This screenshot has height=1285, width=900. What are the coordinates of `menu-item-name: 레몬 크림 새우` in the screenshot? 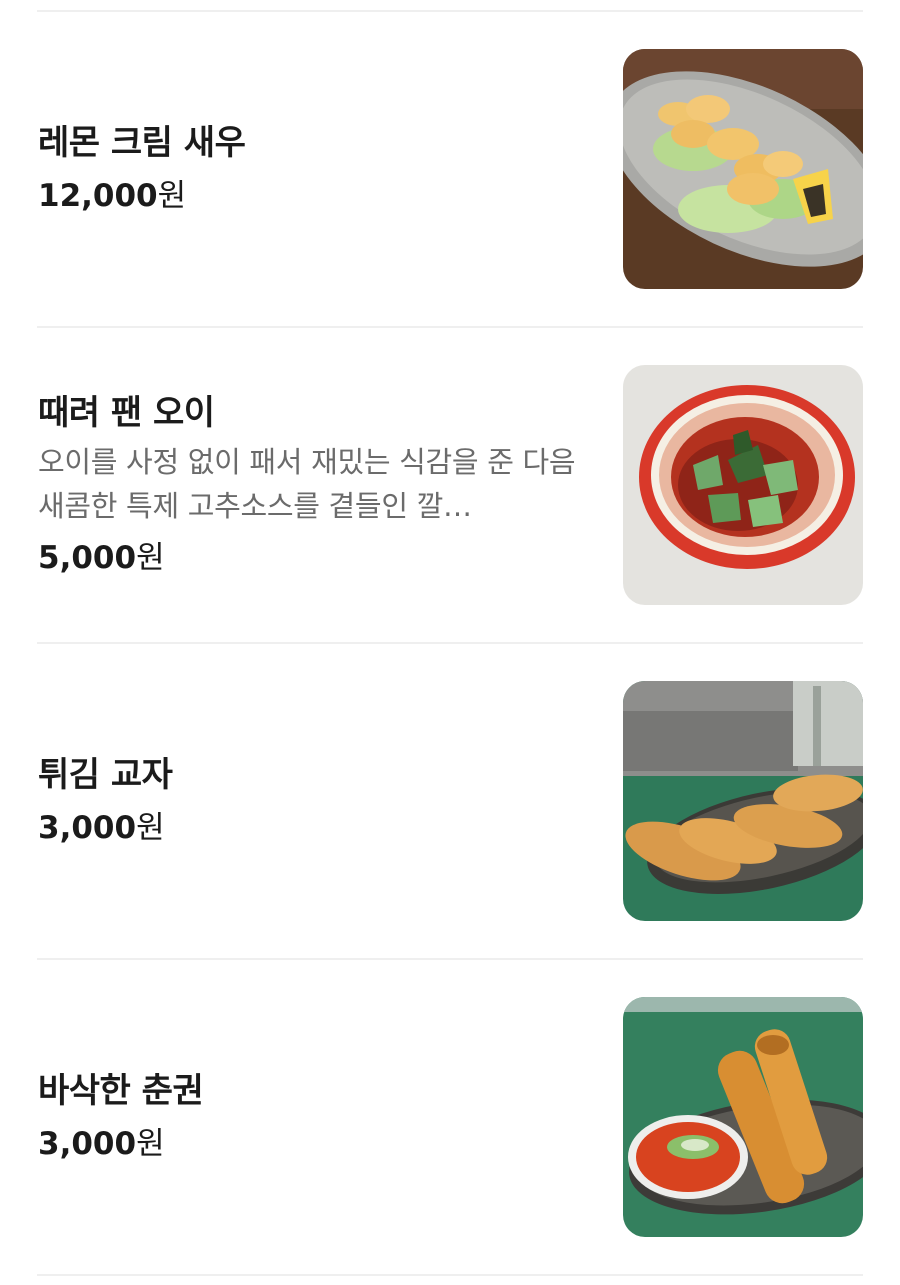 It's located at (142, 143).